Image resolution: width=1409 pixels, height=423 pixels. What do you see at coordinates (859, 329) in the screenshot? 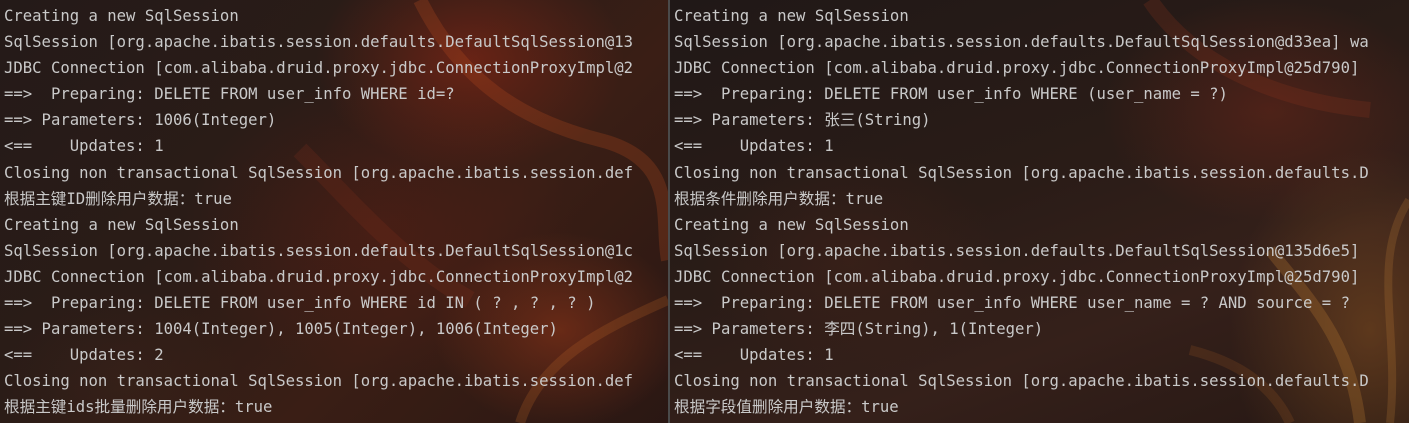
I see `console-line: ==> Parameters: 李四(String), 1(Integer)` at bounding box center [859, 329].